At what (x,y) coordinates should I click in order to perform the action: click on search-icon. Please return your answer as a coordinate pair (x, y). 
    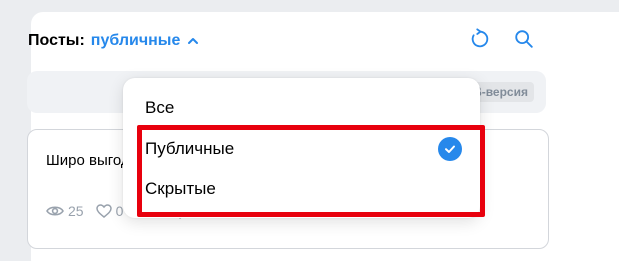
    Looking at the image, I should click on (524, 39).